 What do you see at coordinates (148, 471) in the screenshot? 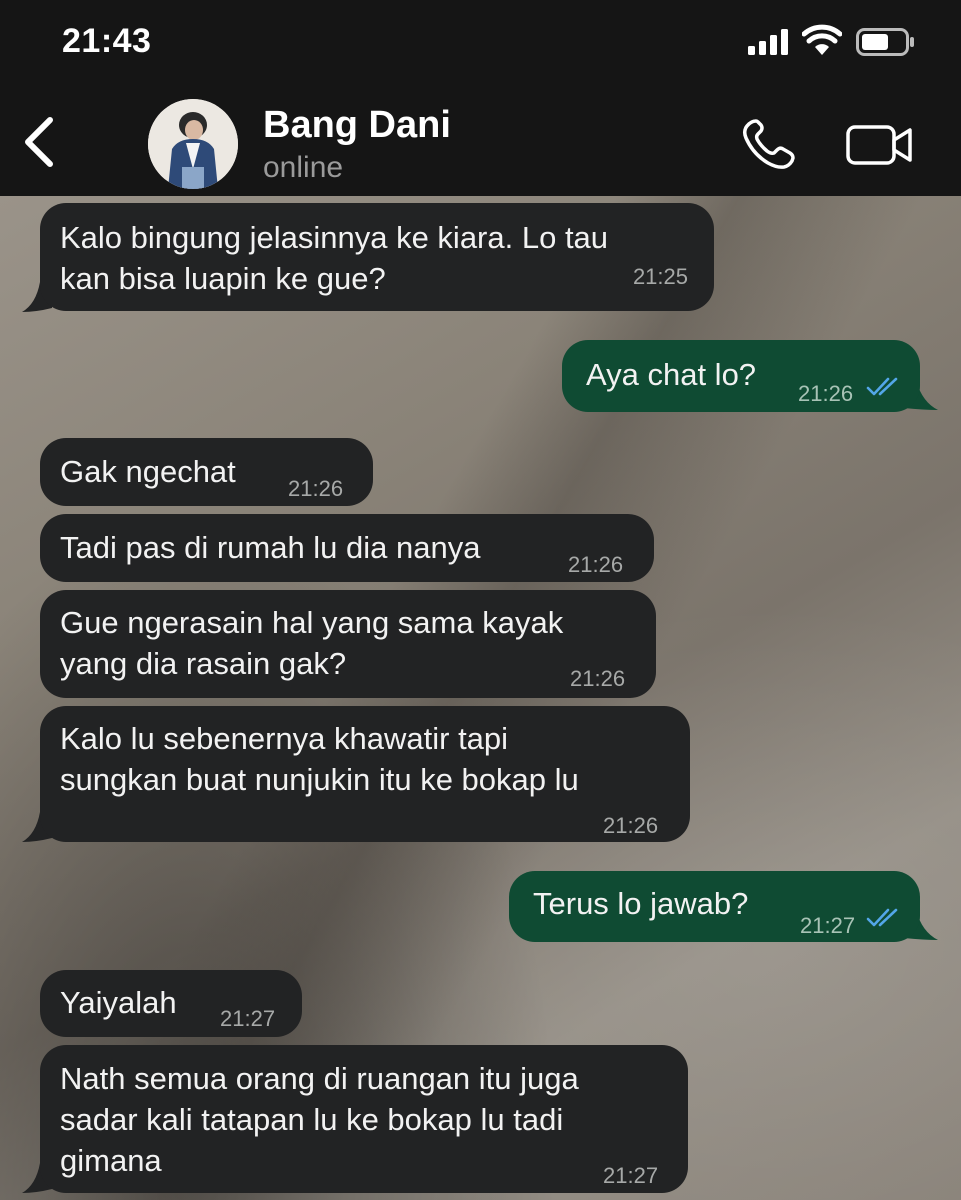
I see `message-text: Gak ngechat` at bounding box center [148, 471].